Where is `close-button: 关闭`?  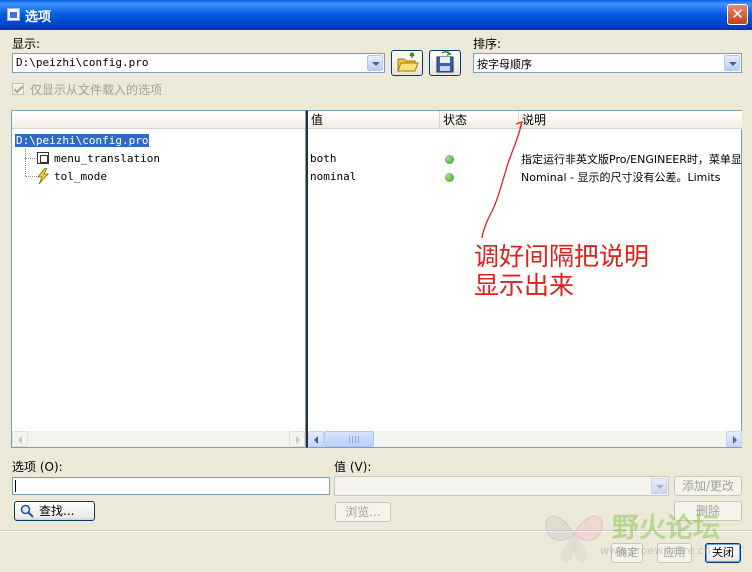 close-button: 关闭 is located at coordinates (723, 553).